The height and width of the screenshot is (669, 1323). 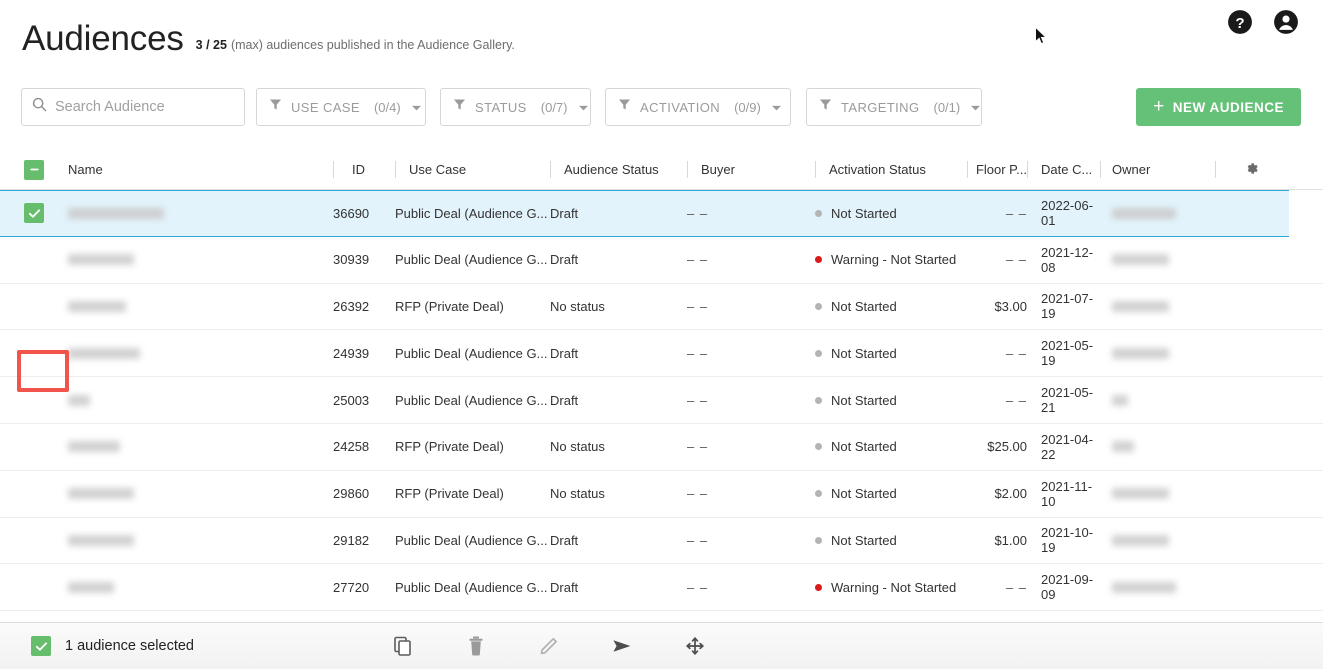 I want to click on column-header-owner: Owner, so click(x=1157, y=170).